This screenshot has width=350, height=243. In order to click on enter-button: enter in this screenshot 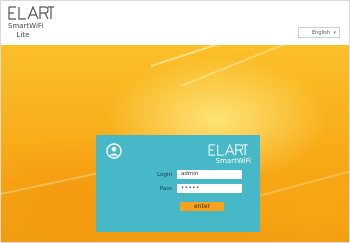, I will do `click(202, 206)`.